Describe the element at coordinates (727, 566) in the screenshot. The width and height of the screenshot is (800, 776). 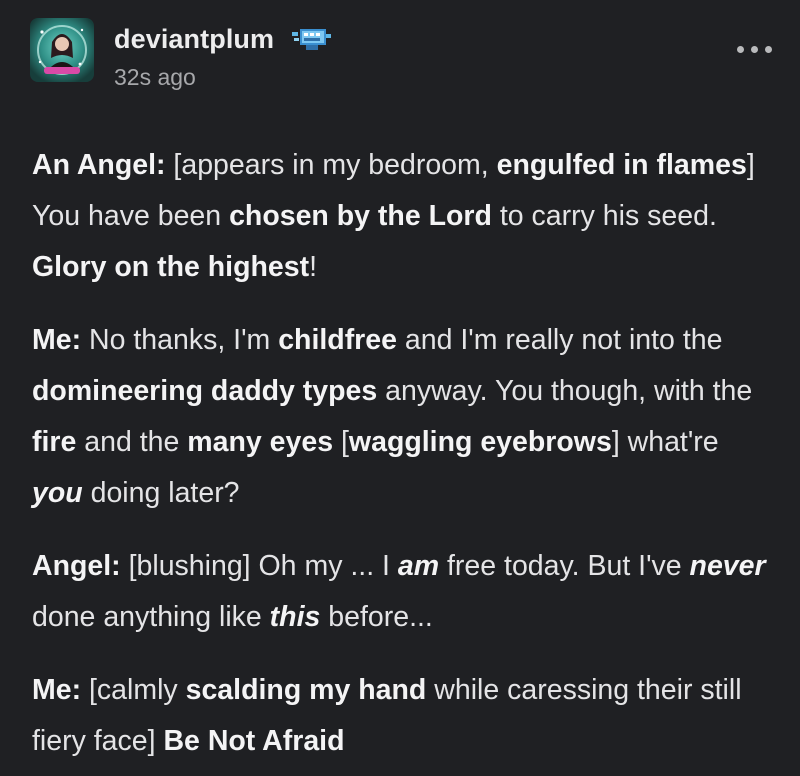
I see `bold-italic-text: never` at that location.